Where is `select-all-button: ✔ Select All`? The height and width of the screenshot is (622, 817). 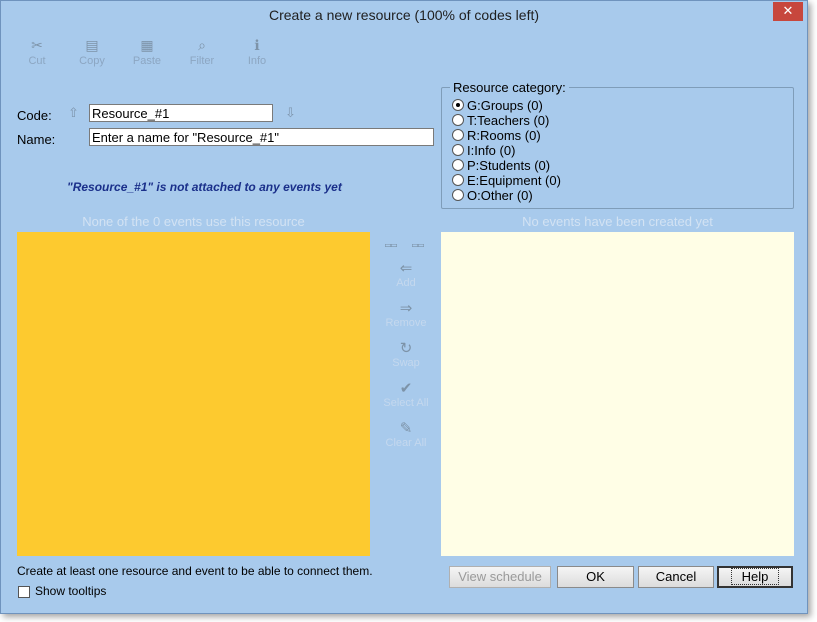
select-all-button: ✔ Select All is located at coordinates (406, 394).